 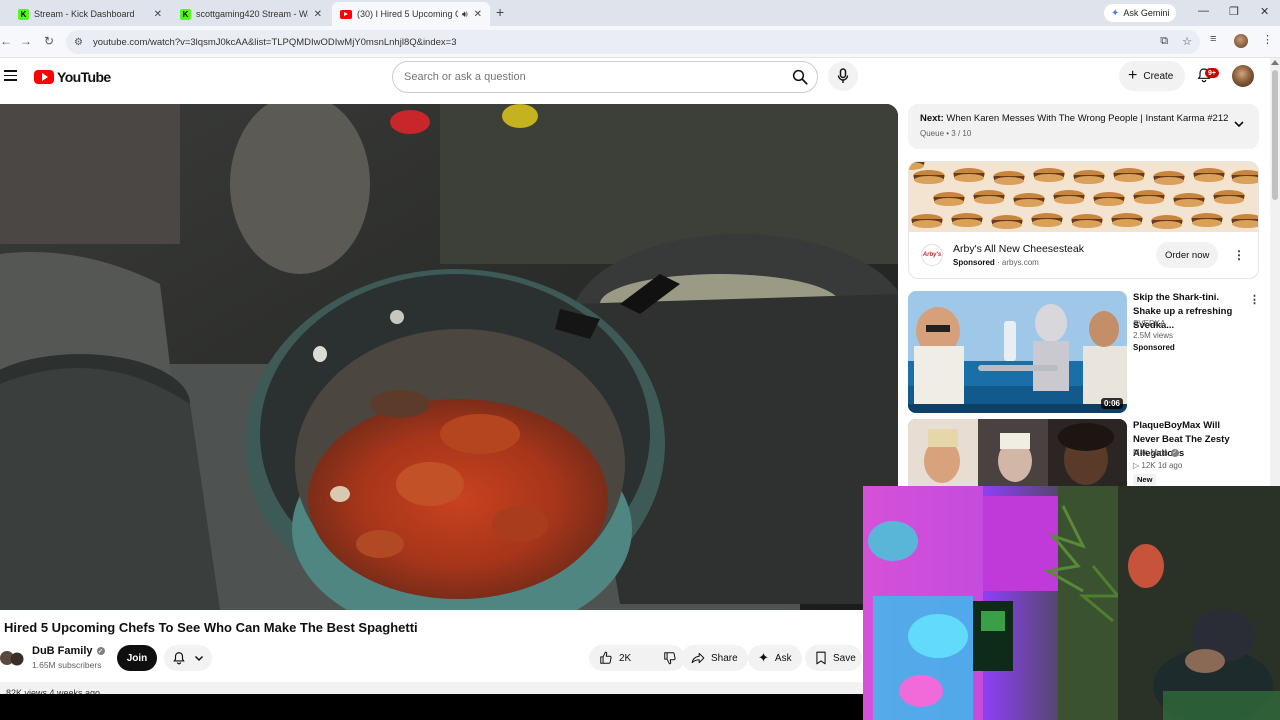 What do you see at coordinates (137, 658) in the screenshot?
I see `join-button: Join` at bounding box center [137, 658].